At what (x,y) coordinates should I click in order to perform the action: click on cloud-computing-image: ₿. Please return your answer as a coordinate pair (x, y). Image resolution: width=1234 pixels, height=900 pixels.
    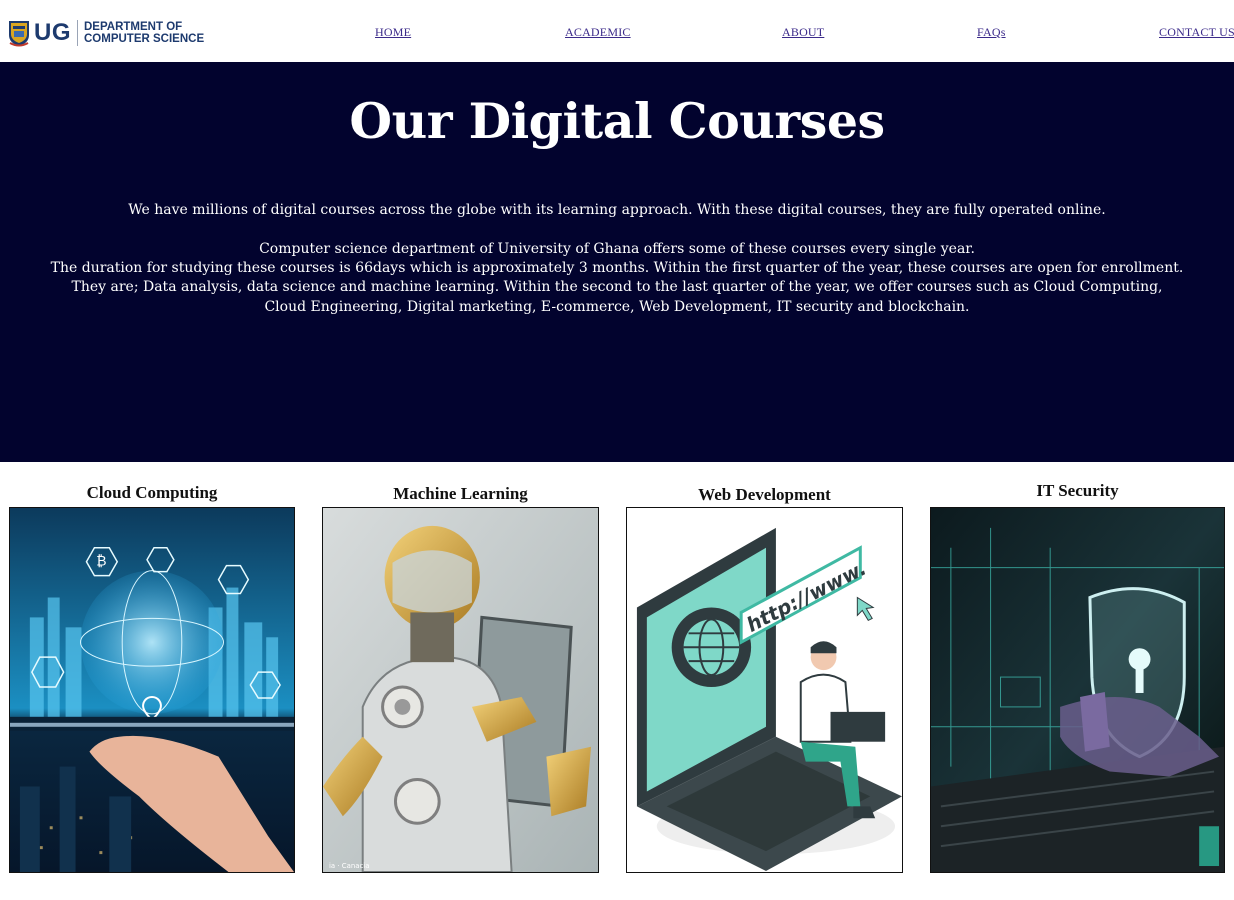
    Looking at the image, I should click on (152, 690).